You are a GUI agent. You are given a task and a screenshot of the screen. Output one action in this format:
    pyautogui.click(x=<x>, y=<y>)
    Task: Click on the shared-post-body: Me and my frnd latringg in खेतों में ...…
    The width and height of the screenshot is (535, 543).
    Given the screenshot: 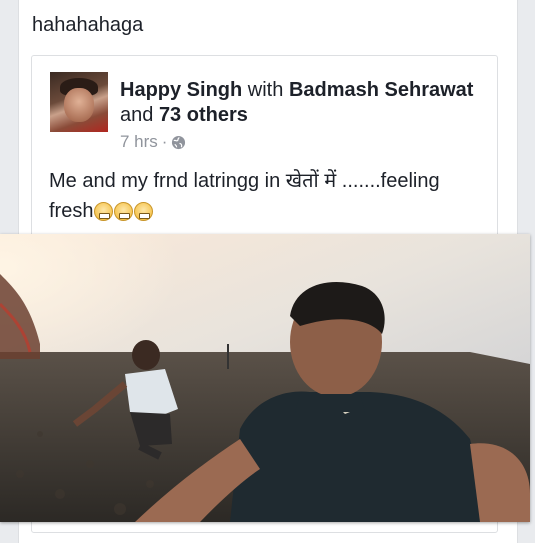 What is the action you would take?
    pyautogui.click(x=269, y=196)
    